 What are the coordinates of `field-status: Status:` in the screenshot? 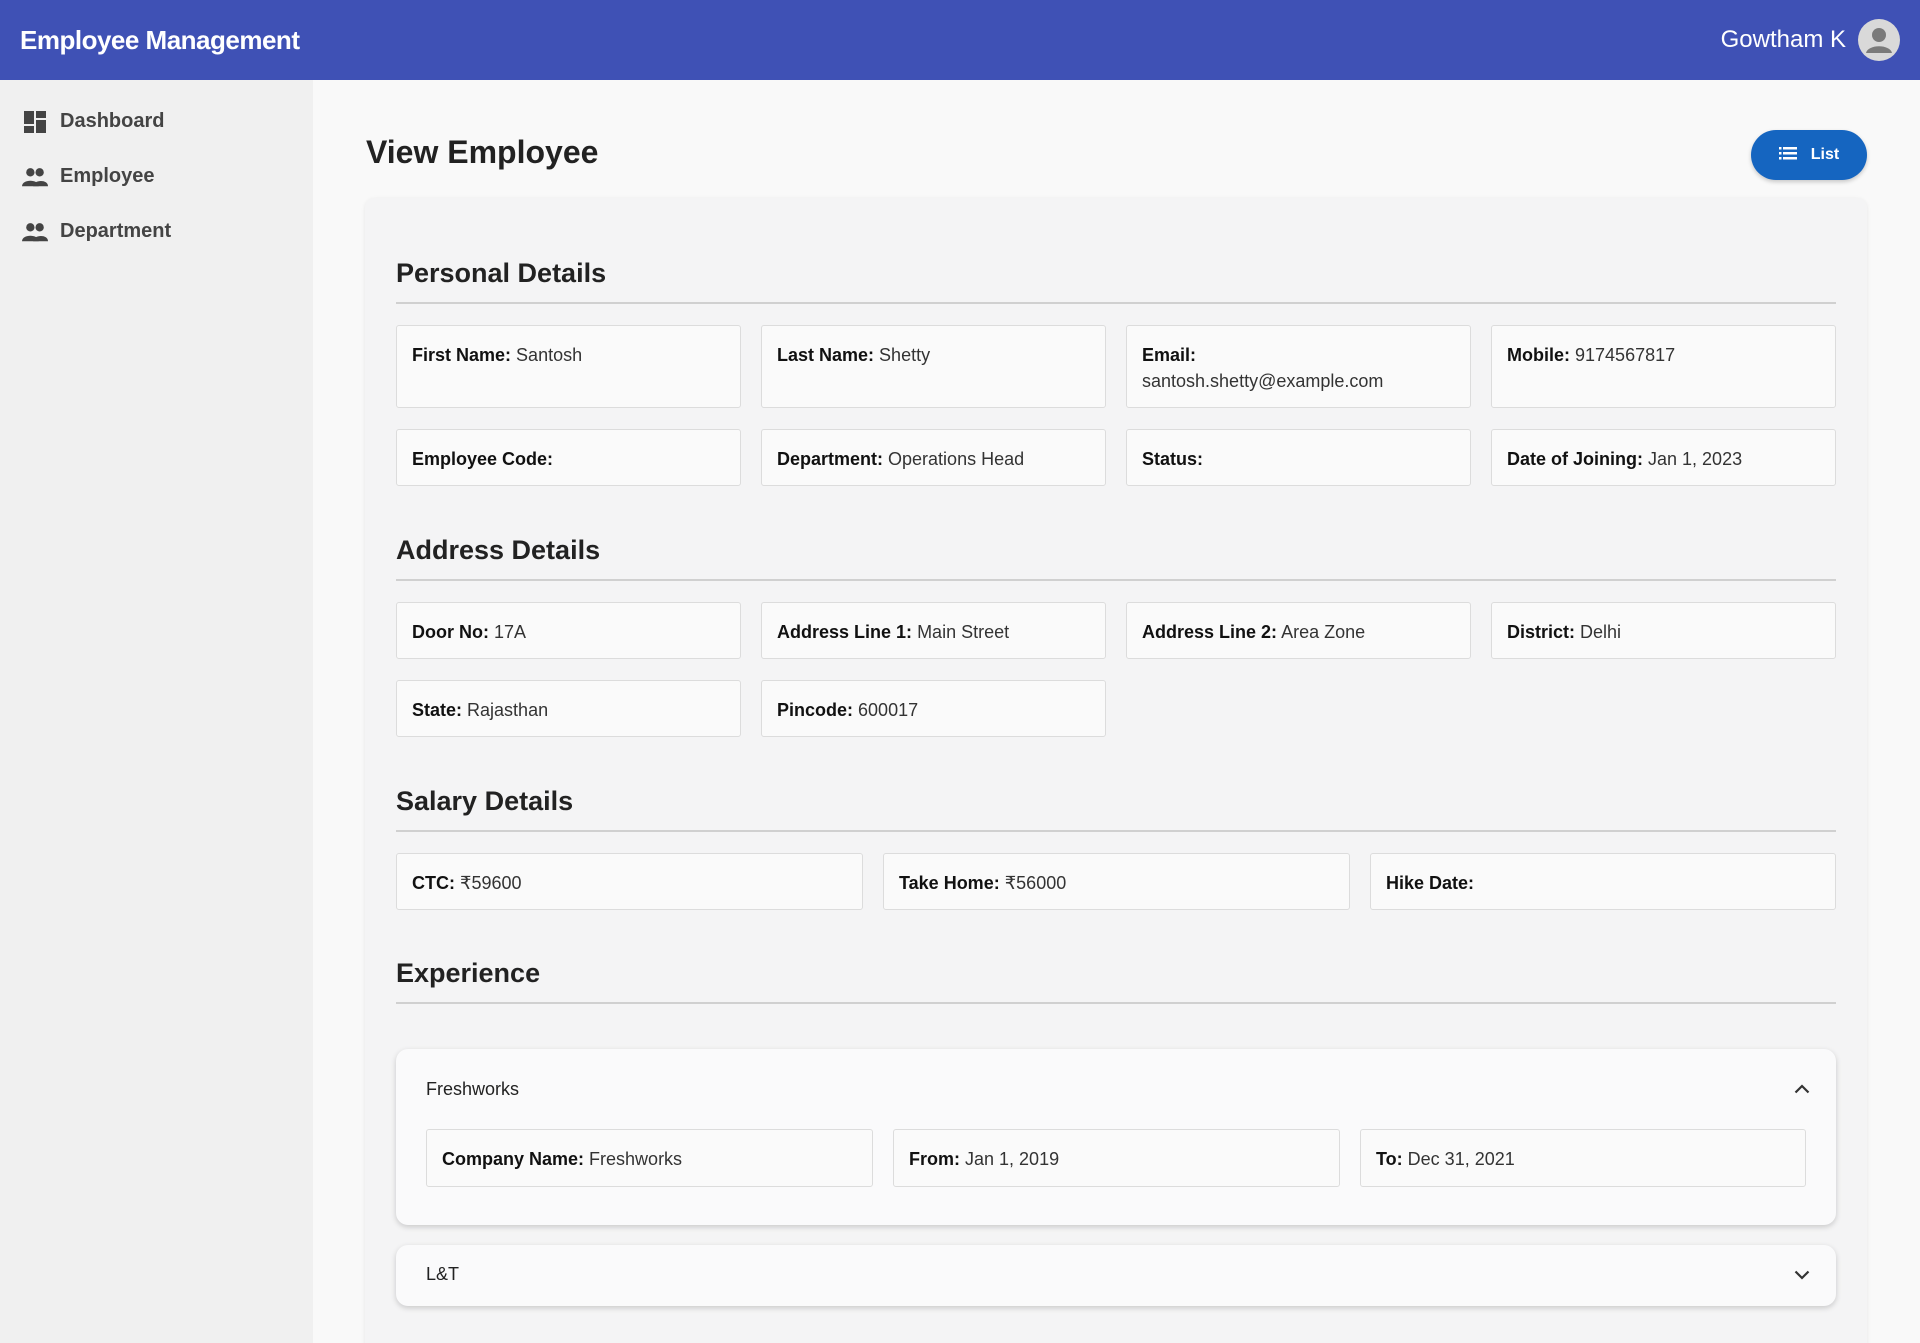 It's located at (1298, 457).